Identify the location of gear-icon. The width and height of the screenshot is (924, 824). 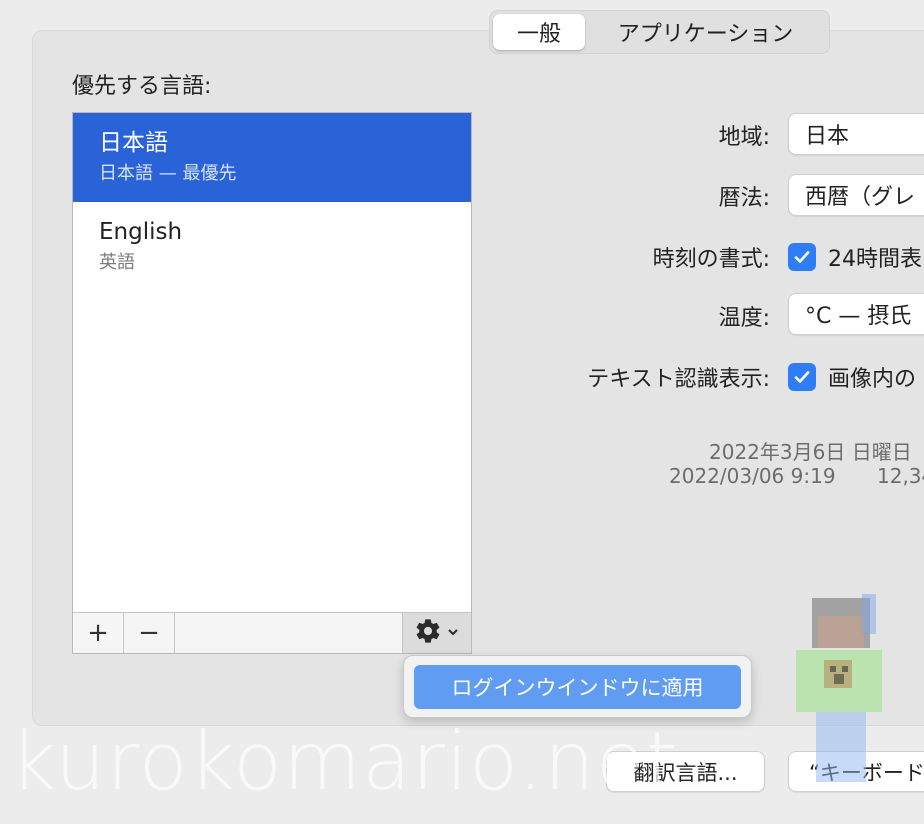
(428, 633).